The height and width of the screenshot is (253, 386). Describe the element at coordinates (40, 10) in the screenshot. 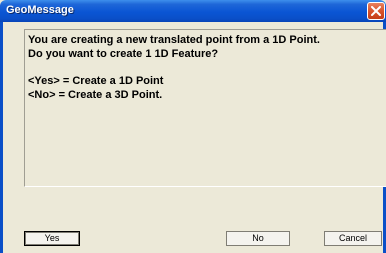

I see `window-title: GeoMessage` at that location.